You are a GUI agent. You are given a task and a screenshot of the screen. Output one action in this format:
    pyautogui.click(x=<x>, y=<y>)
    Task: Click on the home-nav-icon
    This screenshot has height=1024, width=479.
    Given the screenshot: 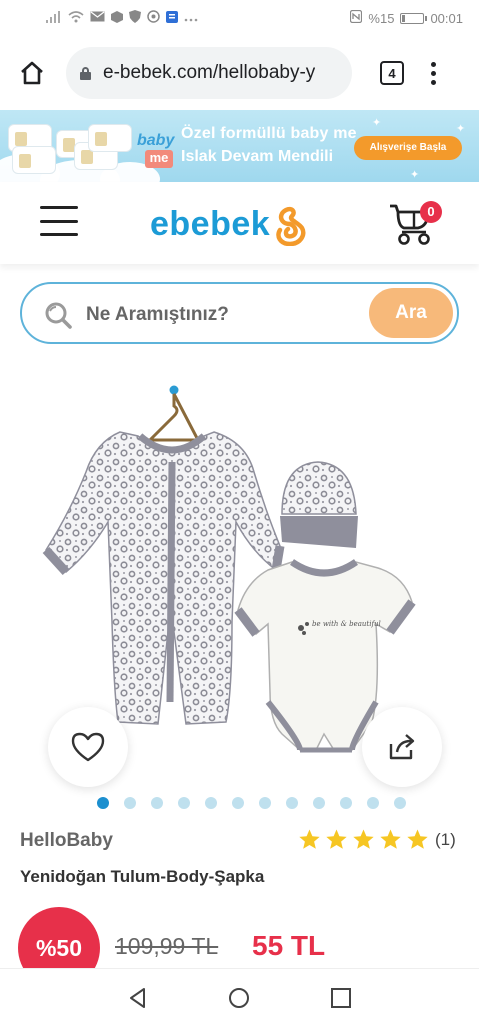 What is the action you would take?
    pyautogui.click(x=239, y=998)
    